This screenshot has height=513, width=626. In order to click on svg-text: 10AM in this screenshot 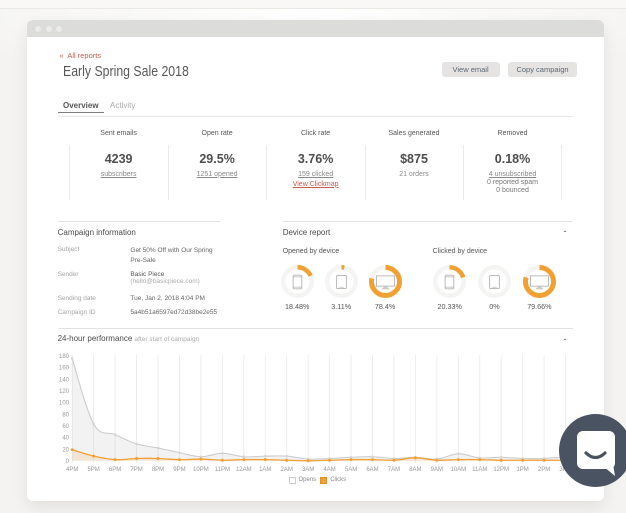, I will do `click(458, 470)`.